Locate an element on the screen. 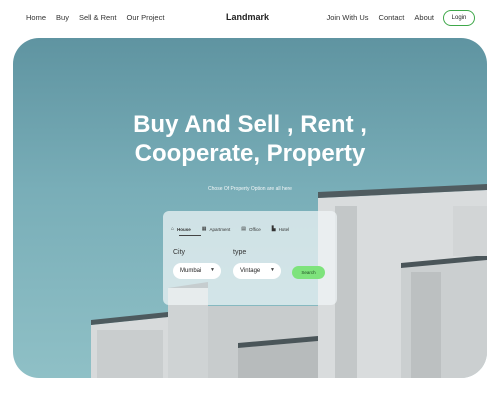 This screenshot has width=500, height=400. login-button: Login is located at coordinates (459, 18).